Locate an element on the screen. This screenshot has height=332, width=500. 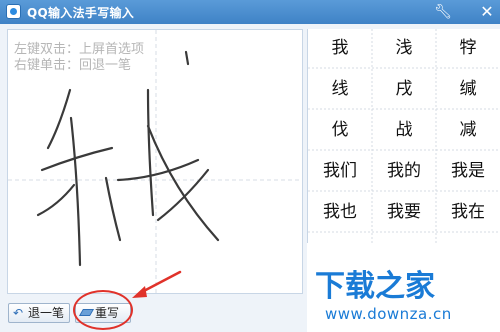
candidate-char: 战 is located at coordinates (404, 130).